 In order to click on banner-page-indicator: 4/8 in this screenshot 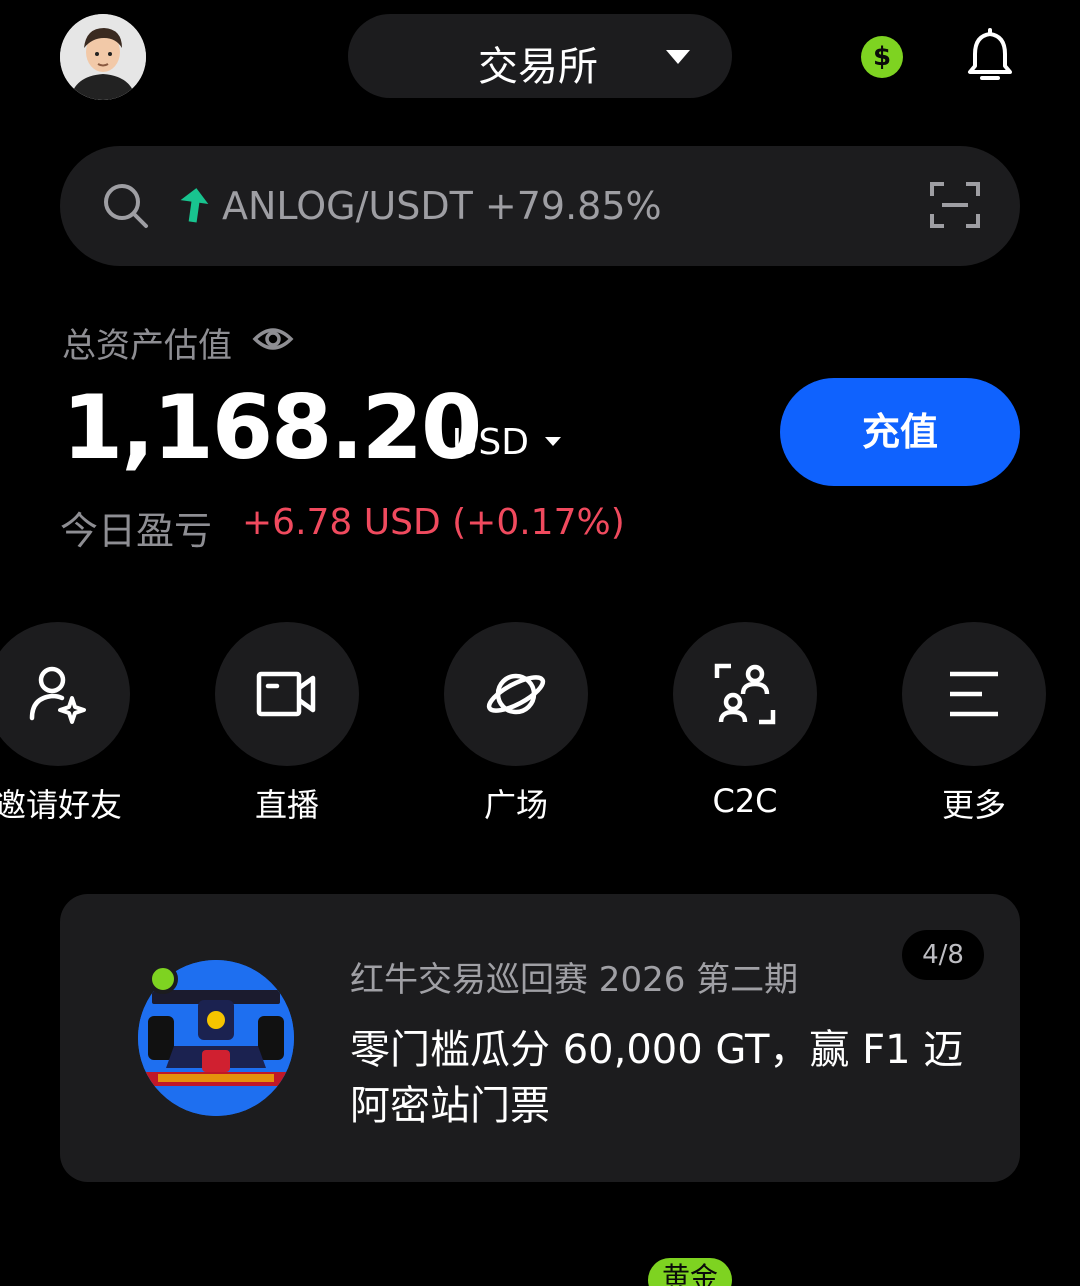, I will do `click(943, 955)`.